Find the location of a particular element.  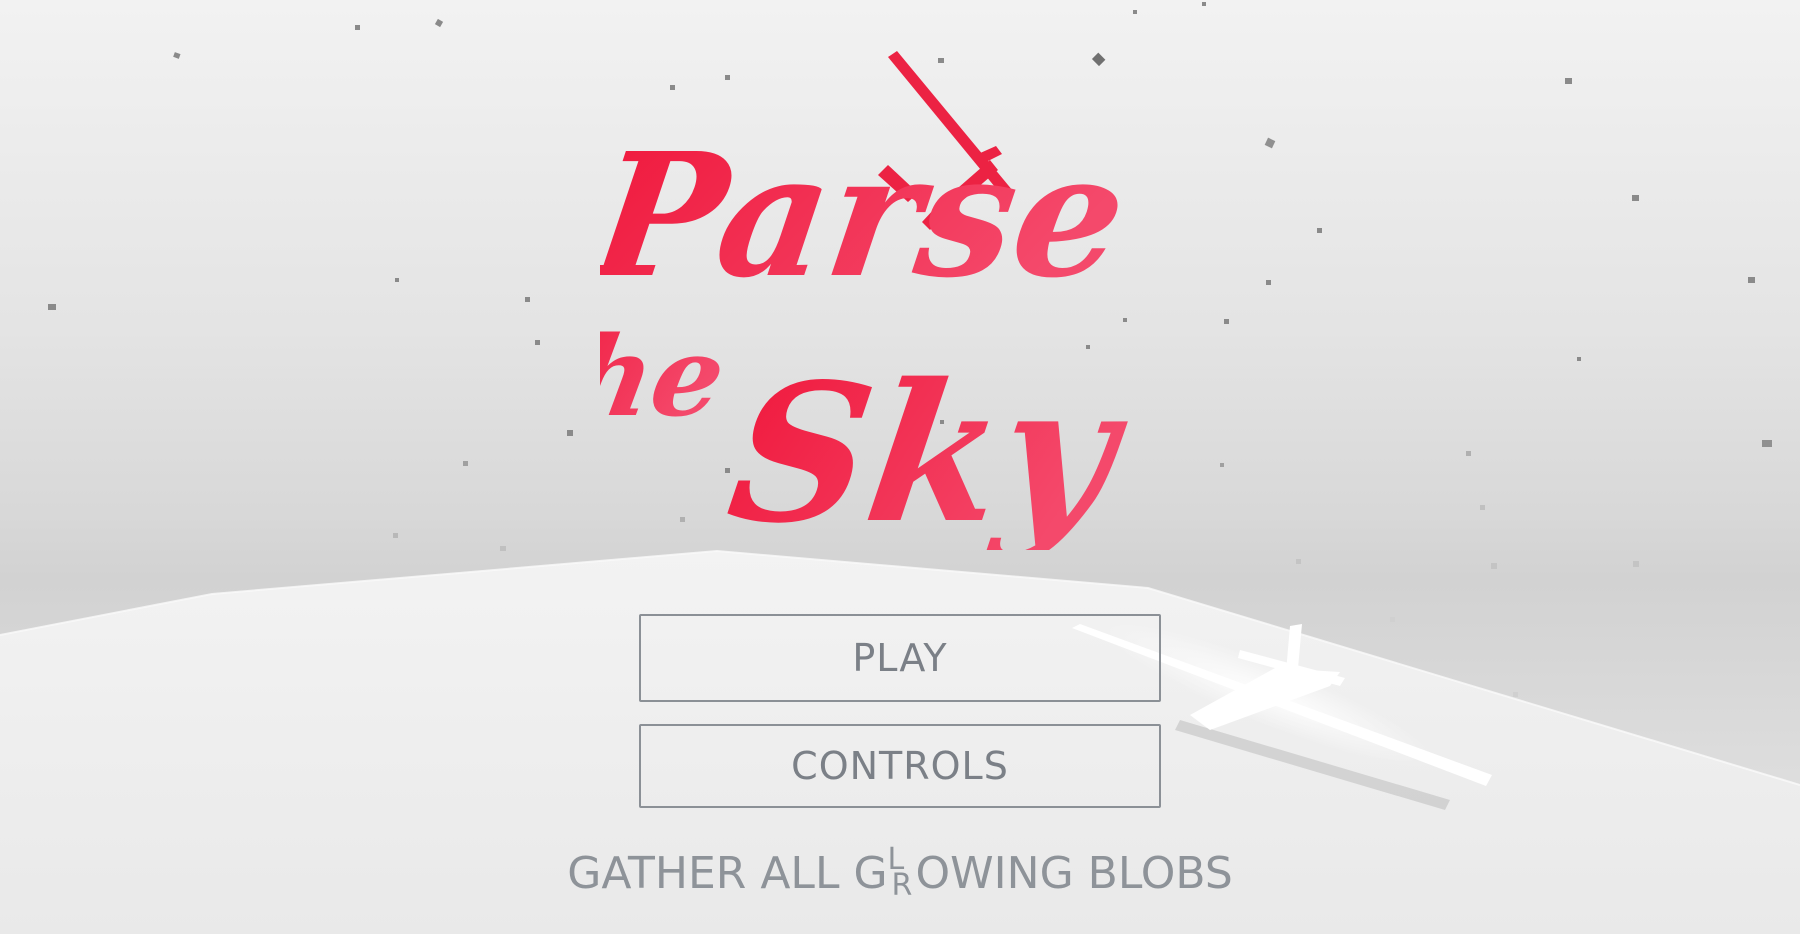

title-word-parse: Parse is located at coordinates (868, 216).